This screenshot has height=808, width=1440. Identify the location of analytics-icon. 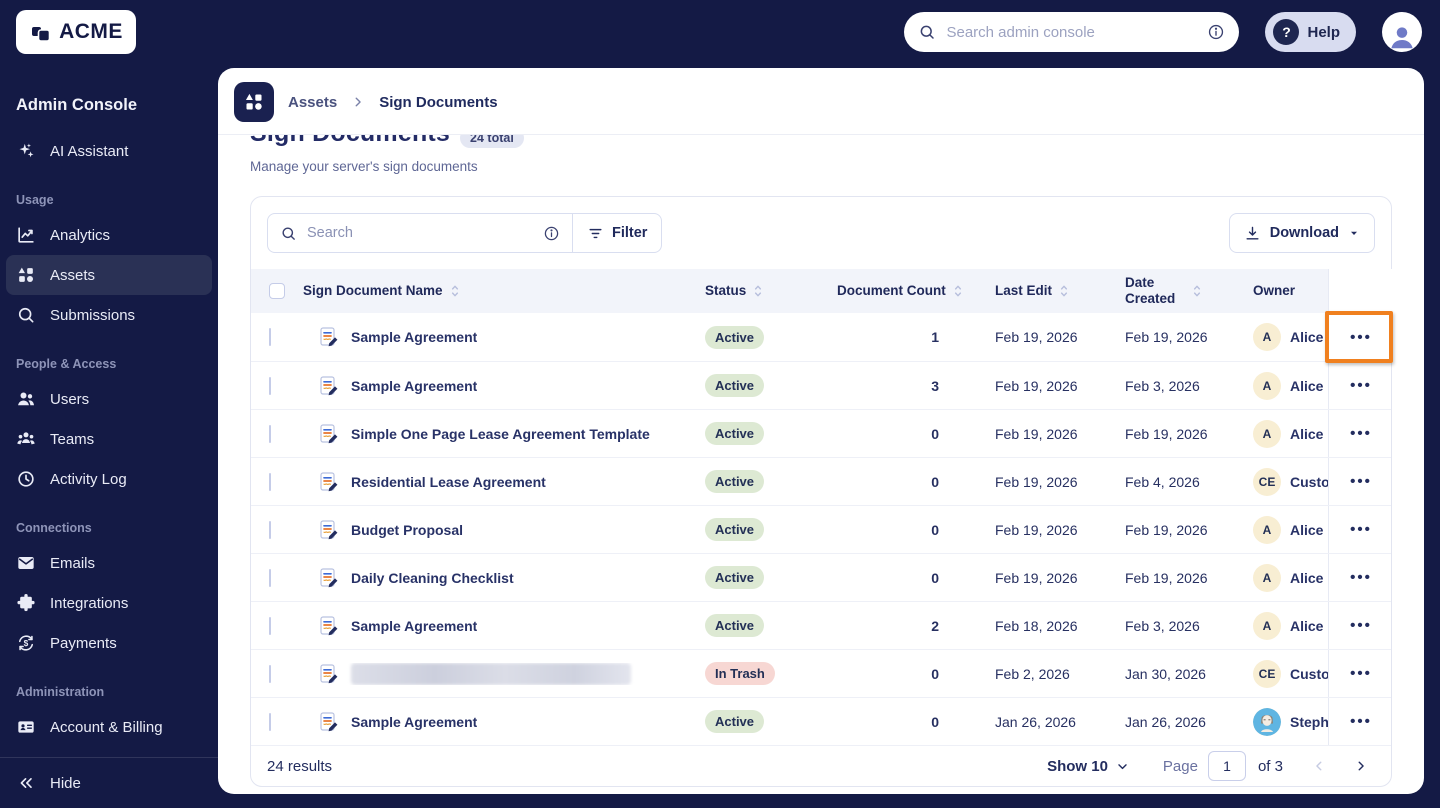
(26, 235).